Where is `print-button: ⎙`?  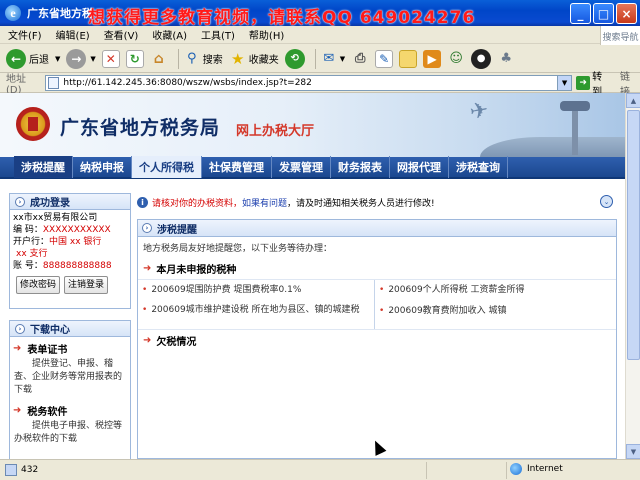 print-button: ⎙ is located at coordinates (360, 59).